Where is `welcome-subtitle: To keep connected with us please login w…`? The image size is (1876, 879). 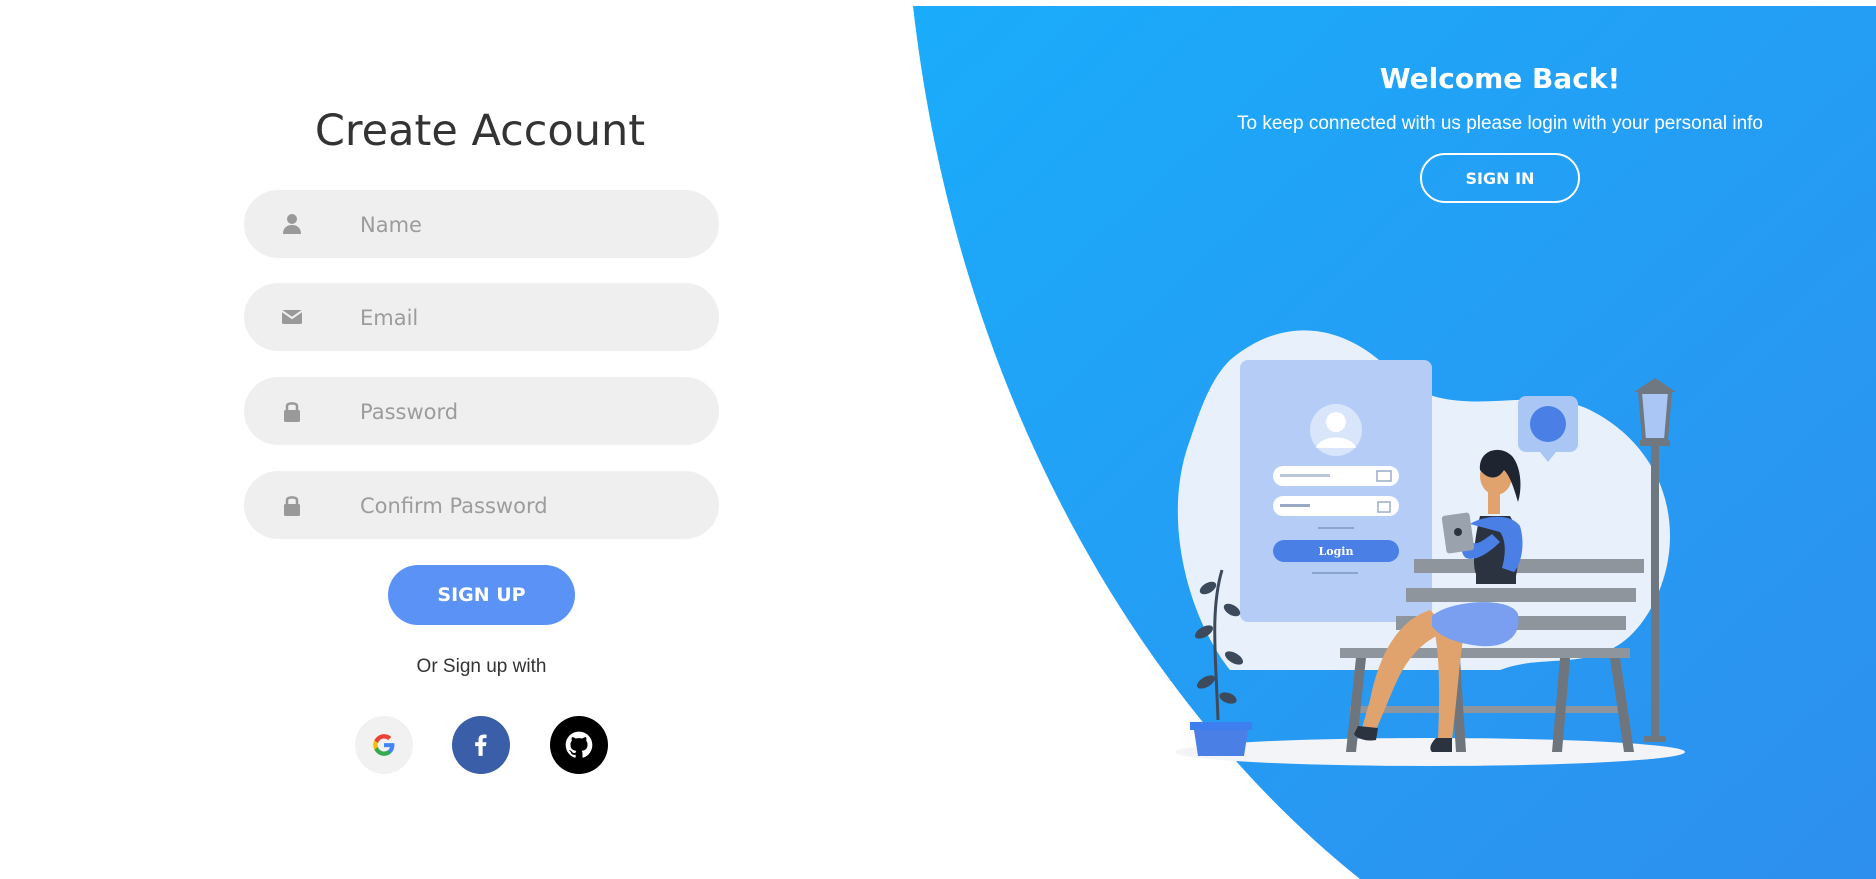 welcome-subtitle: To keep connected with us please login w… is located at coordinates (1500, 123).